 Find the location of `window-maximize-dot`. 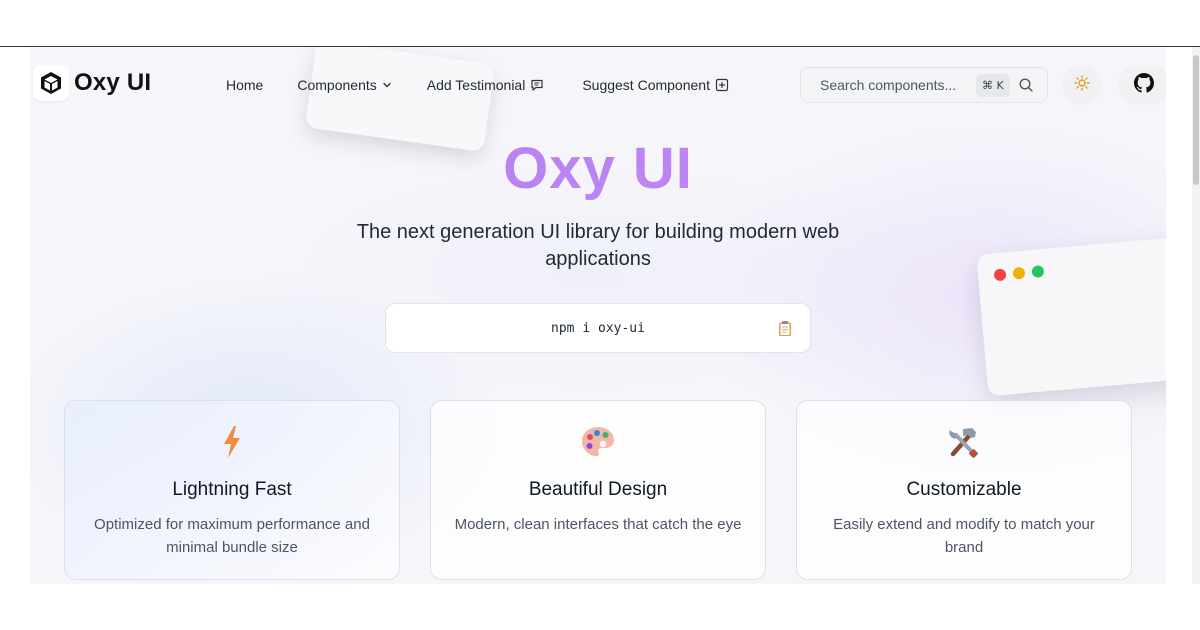

window-maximize-dot is located at coordinates (1038, 272).